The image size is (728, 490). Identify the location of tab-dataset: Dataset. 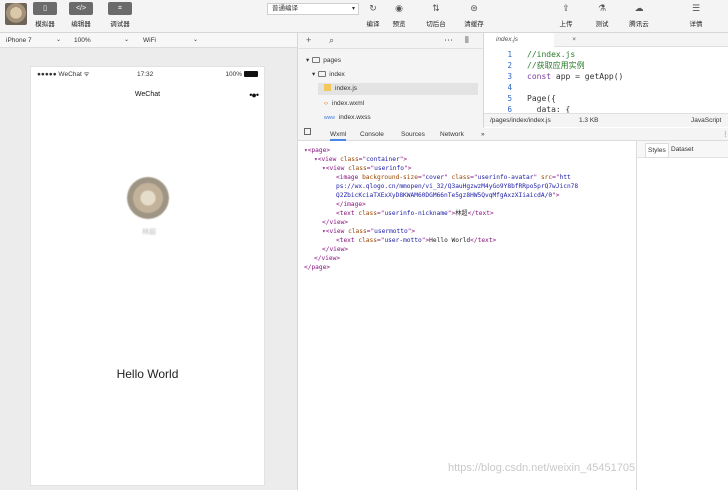
(682, 149).